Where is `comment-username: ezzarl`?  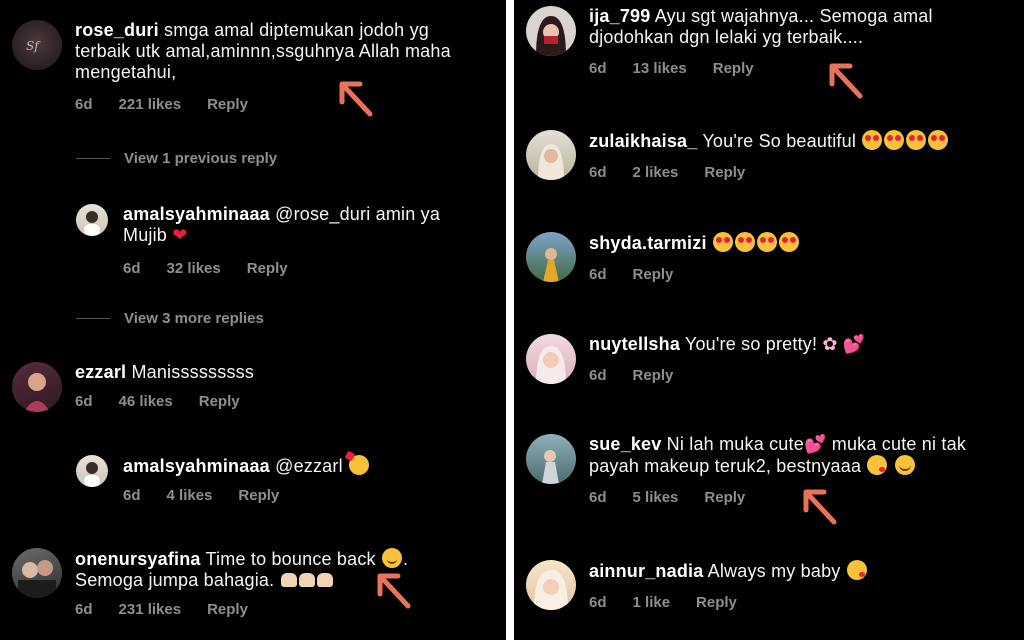 comment-username: ezzarl is located at coordinates (100, 372).